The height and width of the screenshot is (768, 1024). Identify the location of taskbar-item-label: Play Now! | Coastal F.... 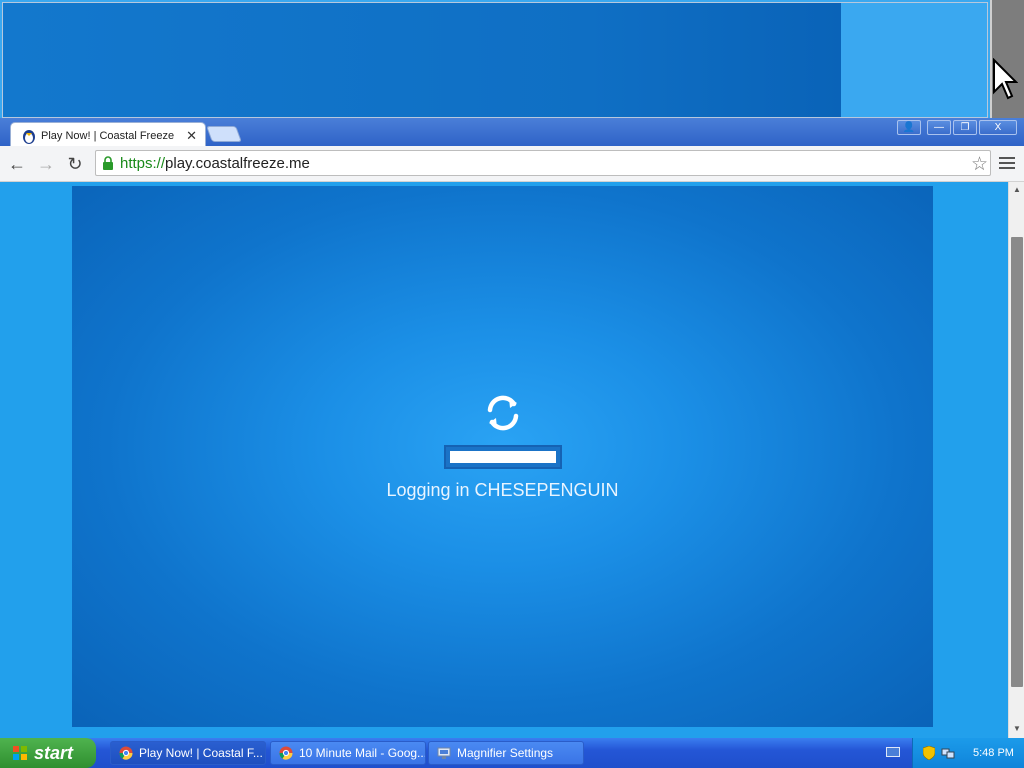
(201, 753).